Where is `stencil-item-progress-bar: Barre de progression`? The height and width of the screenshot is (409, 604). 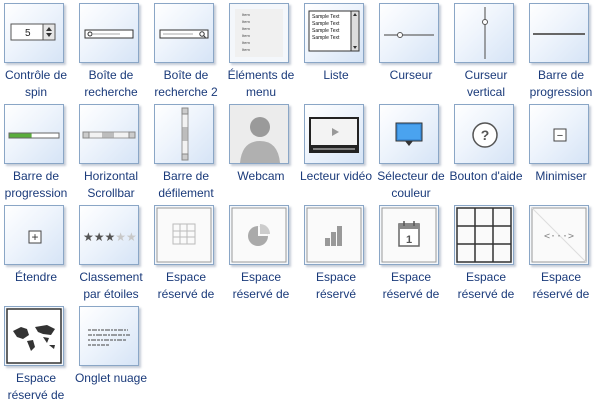 stencil-item-progress-bar: Barre de progression is located at coordinates (562, 51).